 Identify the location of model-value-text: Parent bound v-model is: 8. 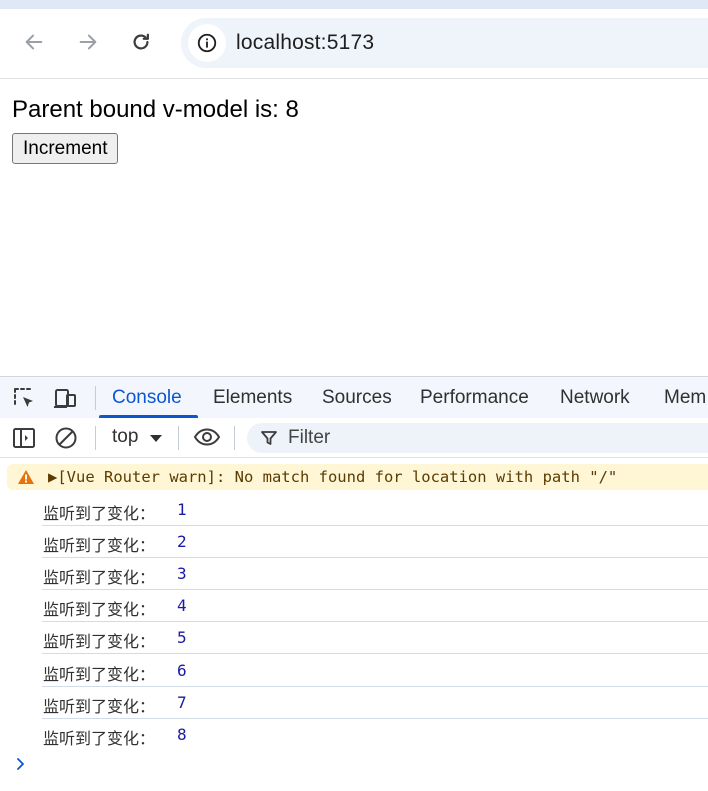
(155, 109).